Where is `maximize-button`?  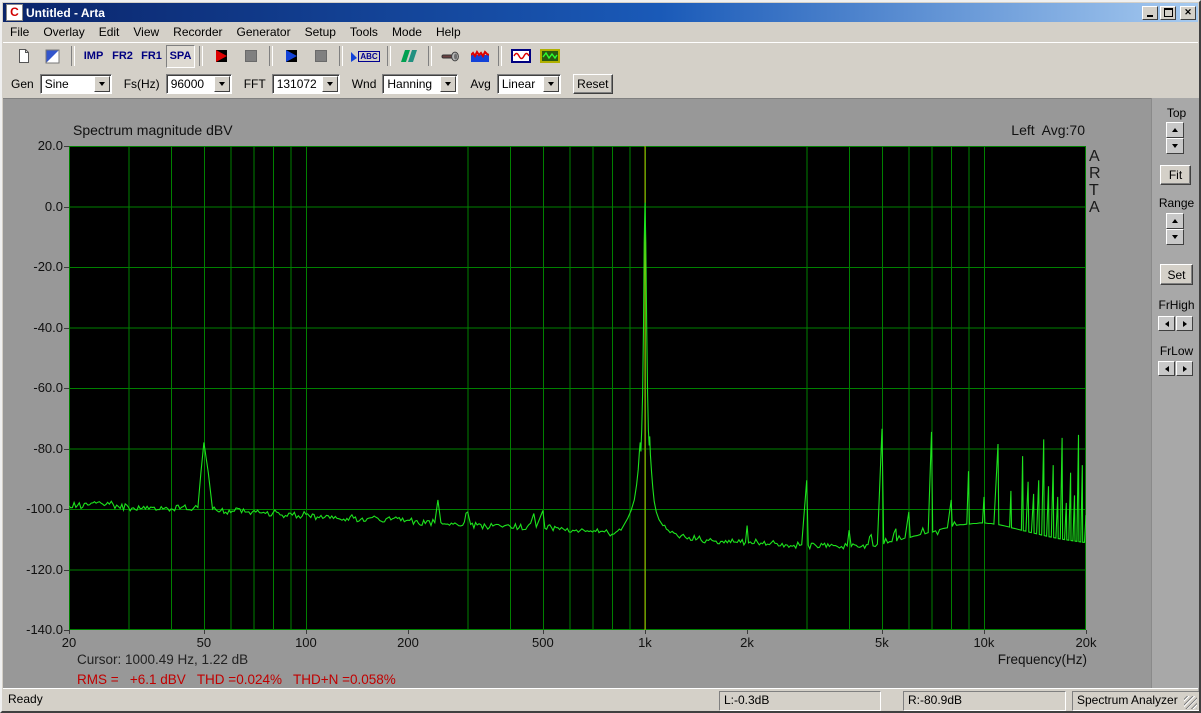 maximize-button is located at coordinates (1168, 12).